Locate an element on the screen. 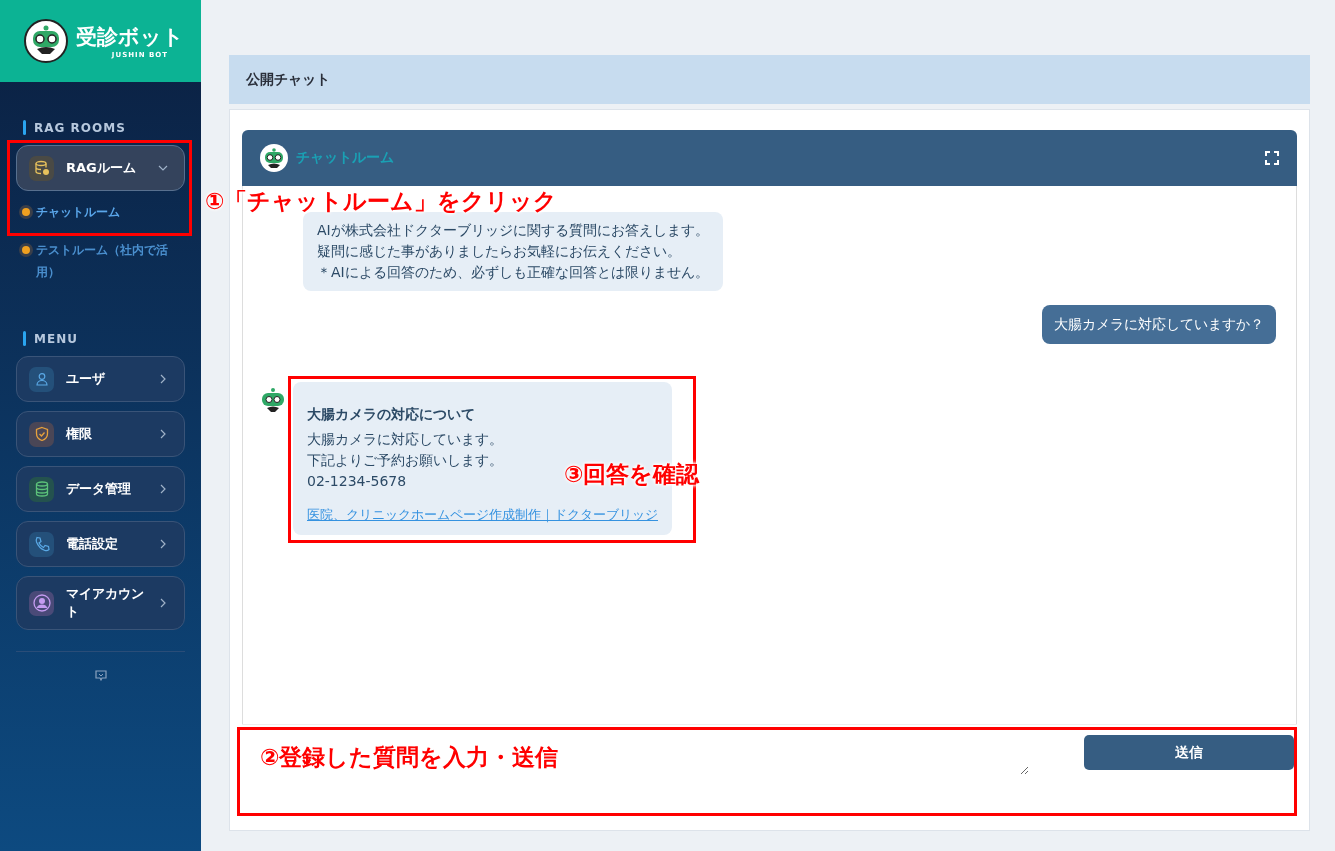 This screenshot has width=1335, height=851. menu-item: 電話設定 is located at coordinates (100, 544).